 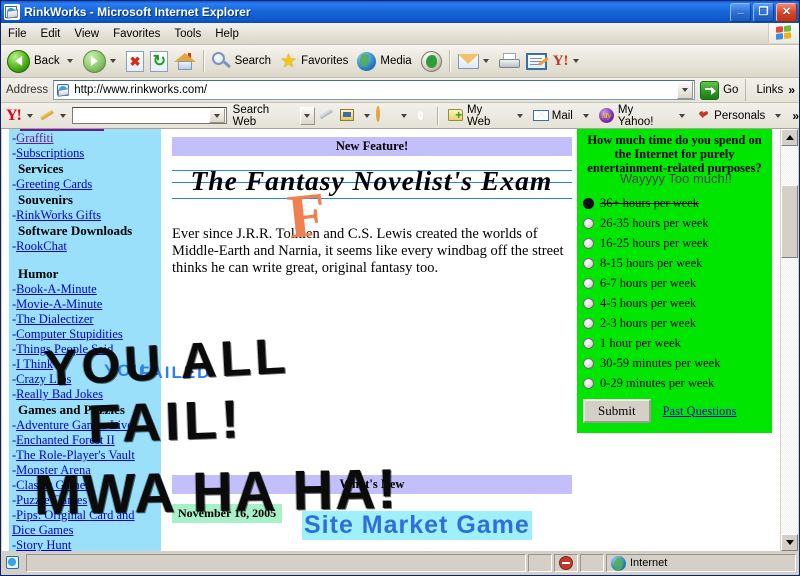 I want to click on sidebar-item-subscriptions: -Subscriptions, so click(x=85, y=153).